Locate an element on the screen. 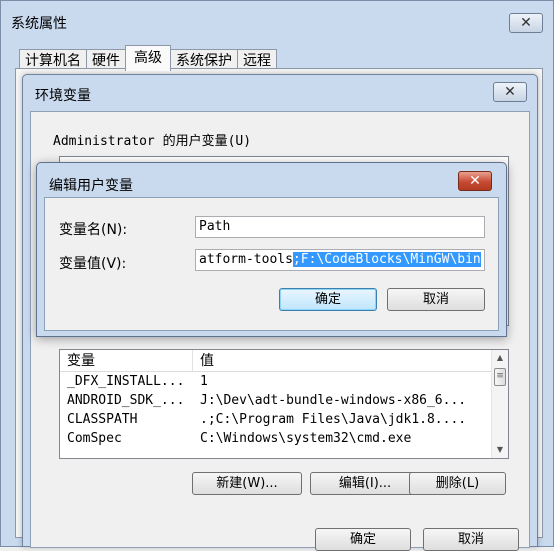 The height and width of the screenshot is (551, 554). scroll-thumb: ≡ is located at coordinates (500, 377).